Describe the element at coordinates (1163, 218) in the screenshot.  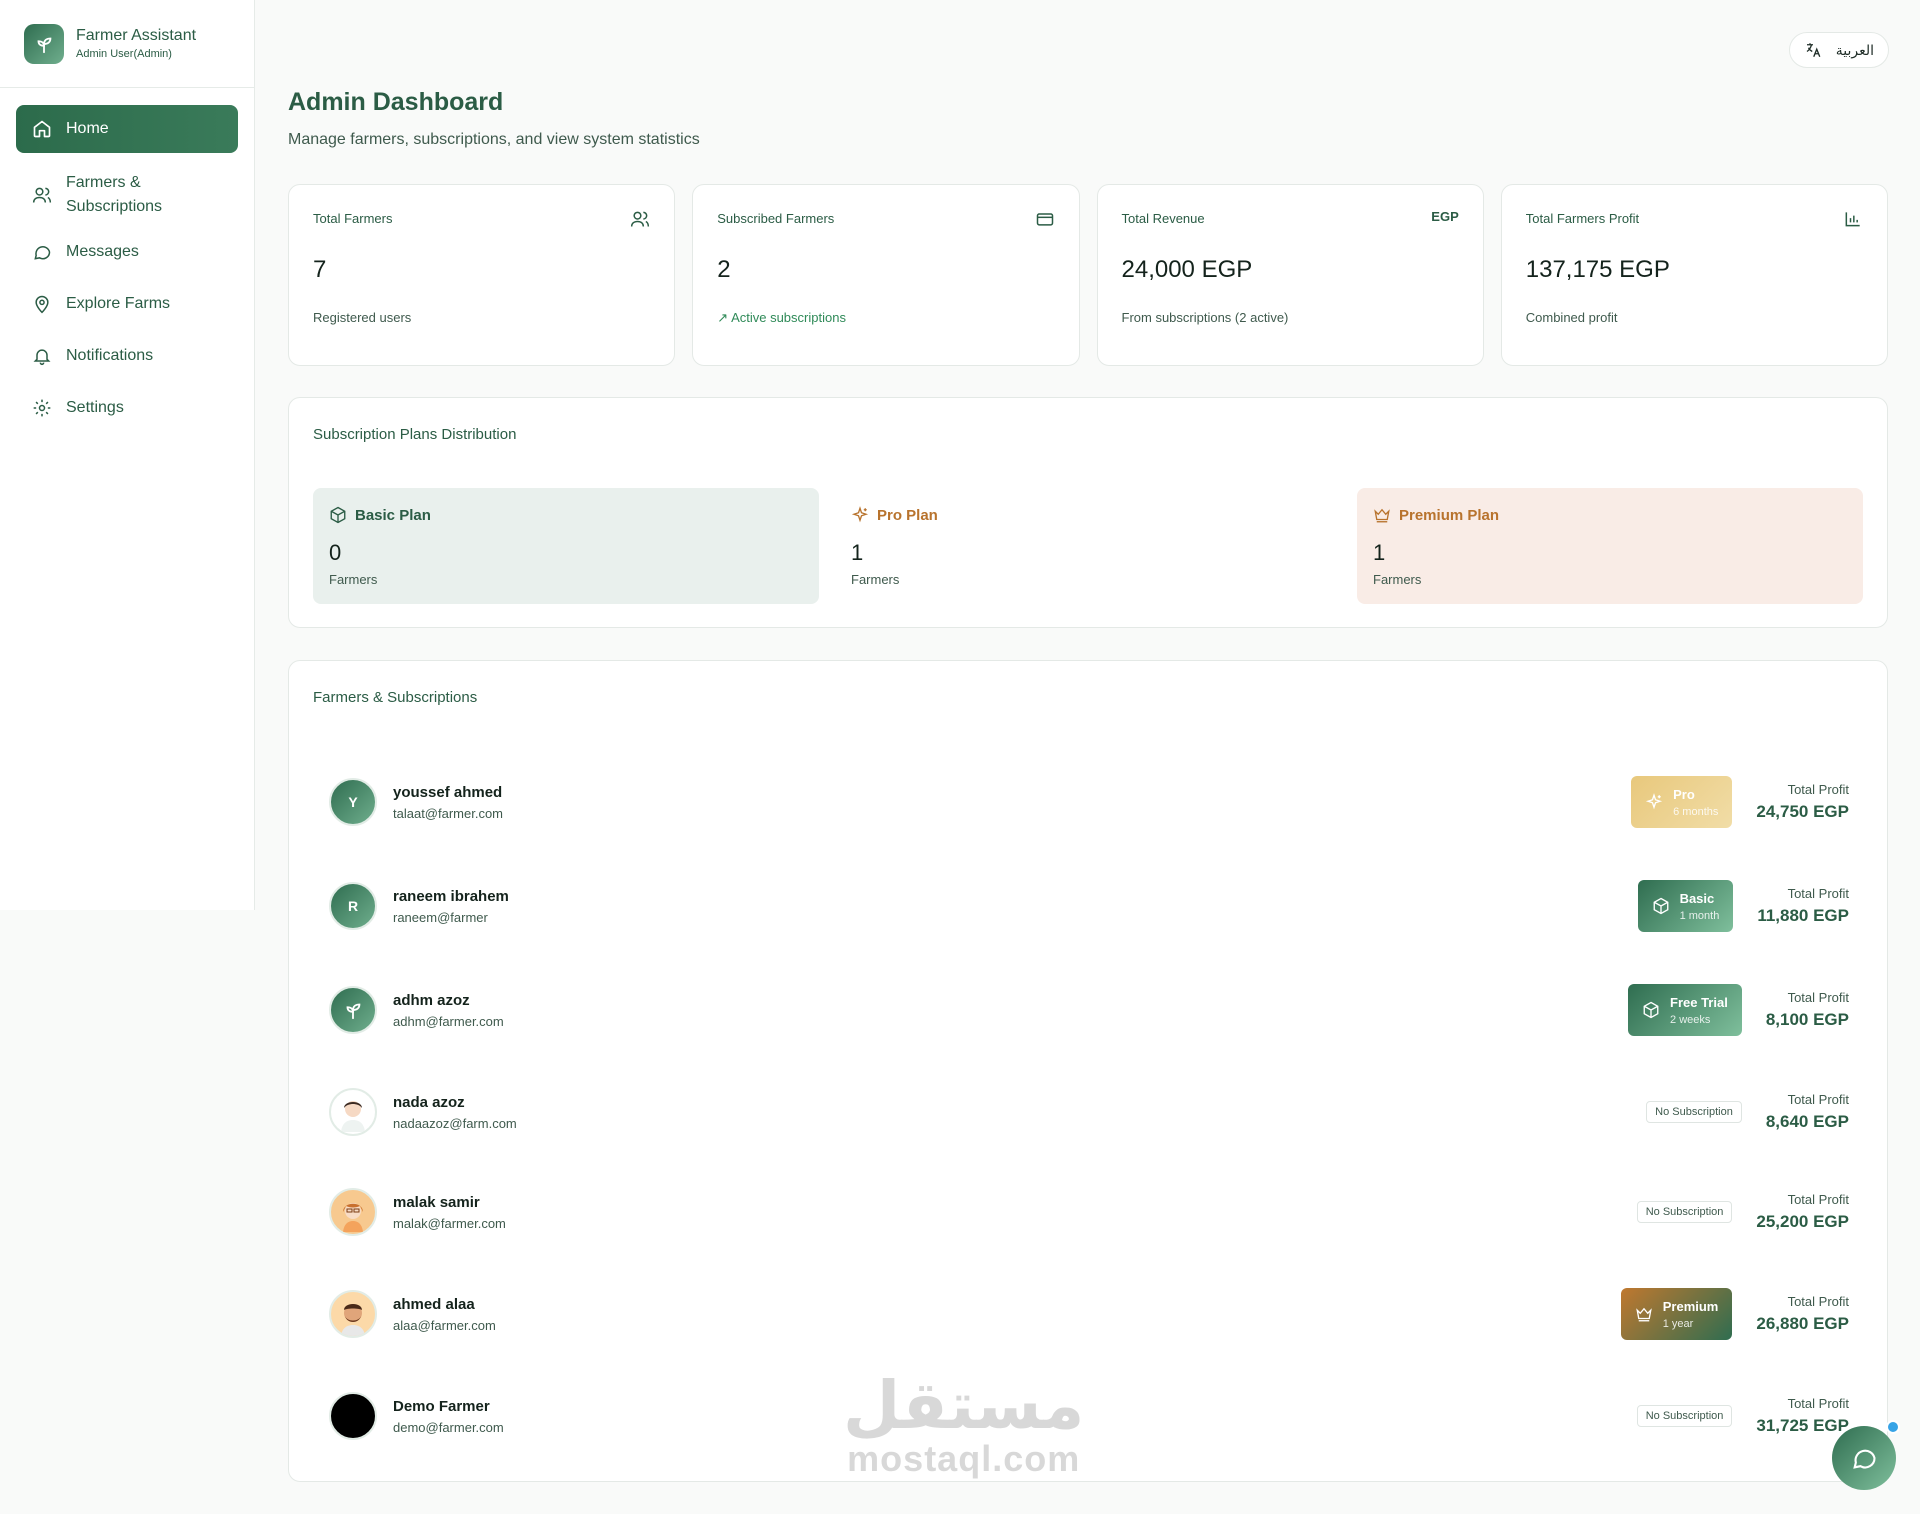
I see `stat-label: Total Revenue` at that location.